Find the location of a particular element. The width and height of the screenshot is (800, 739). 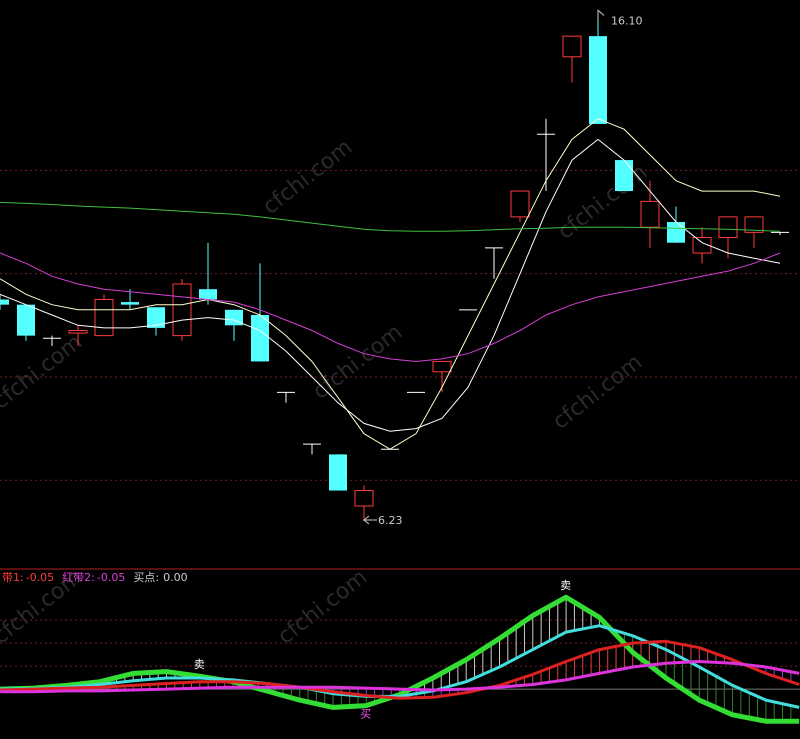

high-price-label: 16.10 is located at coordinates (627, 20).